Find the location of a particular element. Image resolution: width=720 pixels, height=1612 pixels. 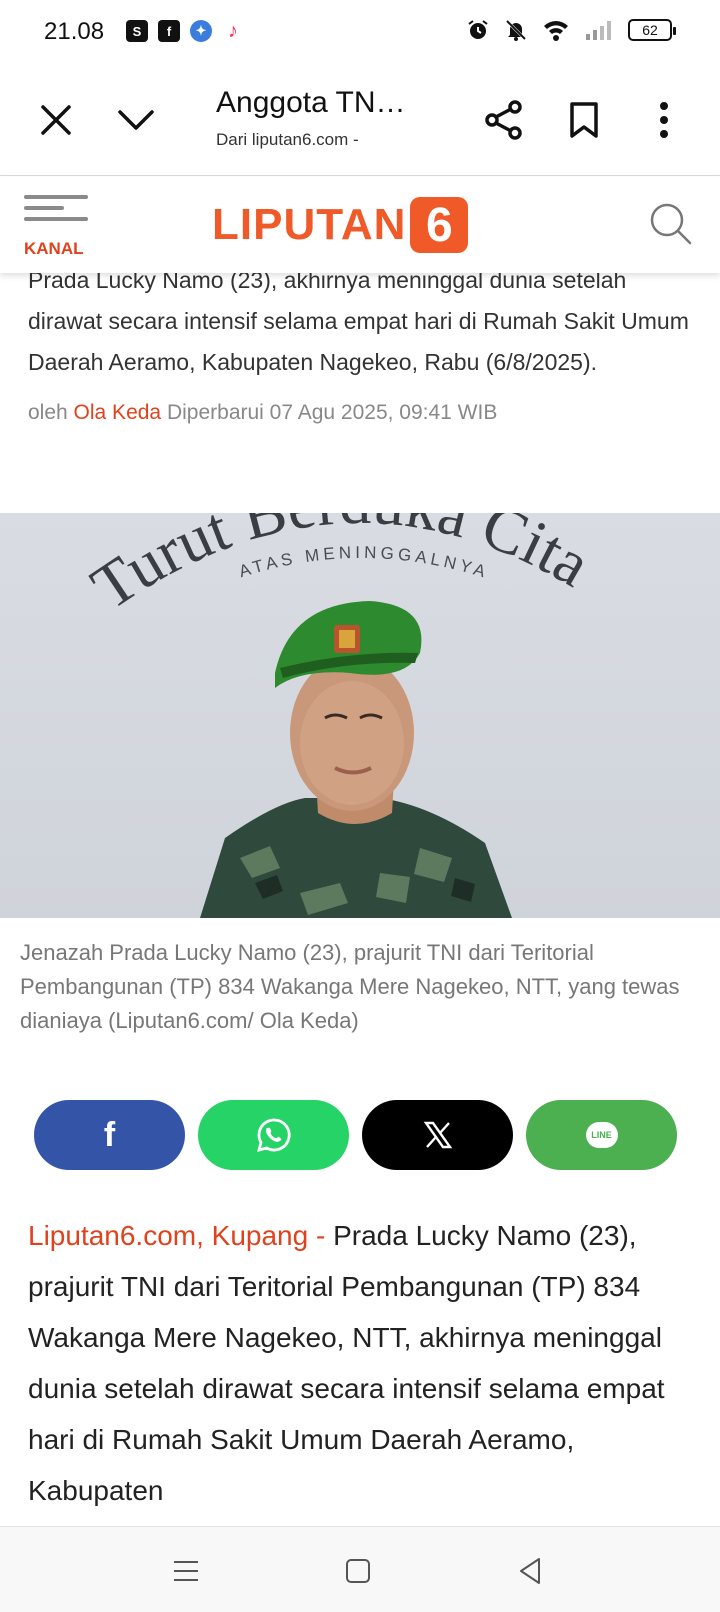

chevron-down-icon is located at coordinates (136, 120).